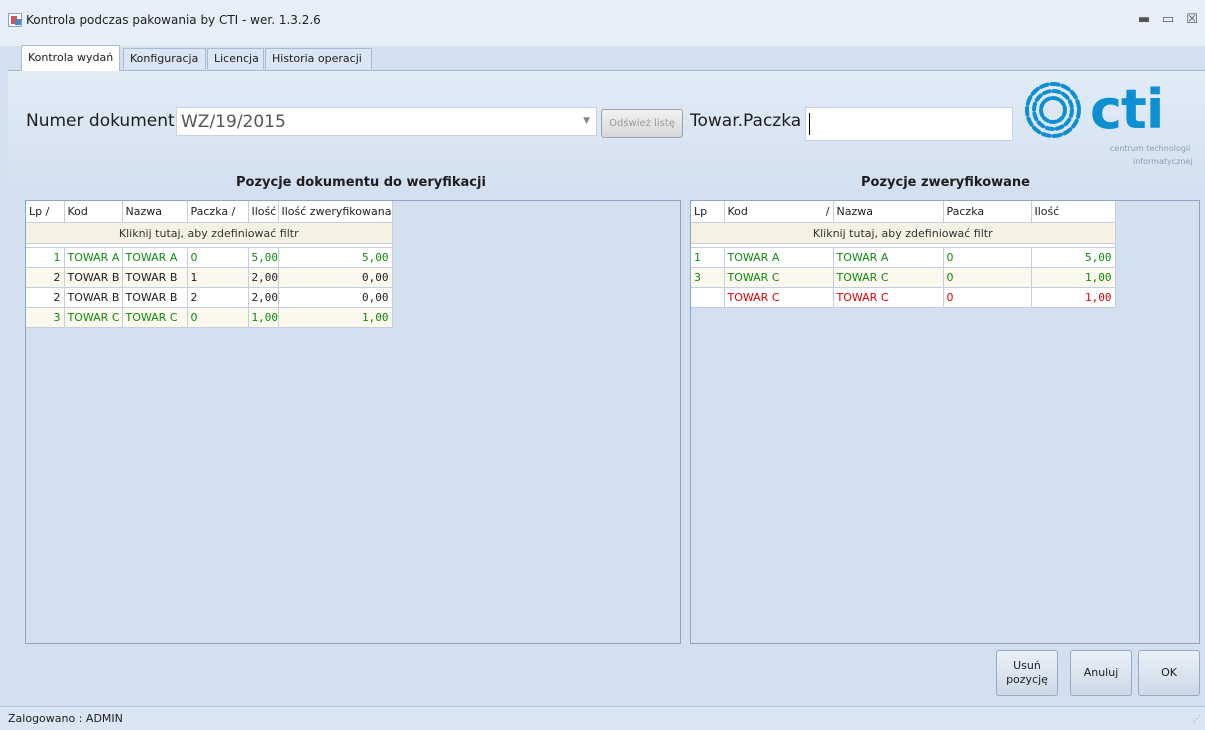 The width and height of the screenshot is (1205, 730). Describe the element at coordinates (1127, 109) in the screenshot. I see `cti-logo-text: cti` at that location.